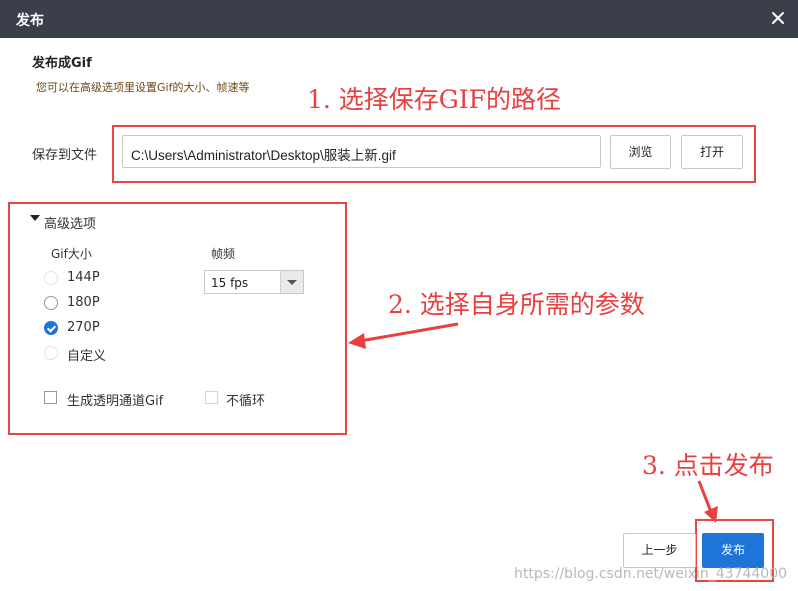 This screenshot has height=591, width=798. I want to click on browse-button: 浏览, so click(640, 152).